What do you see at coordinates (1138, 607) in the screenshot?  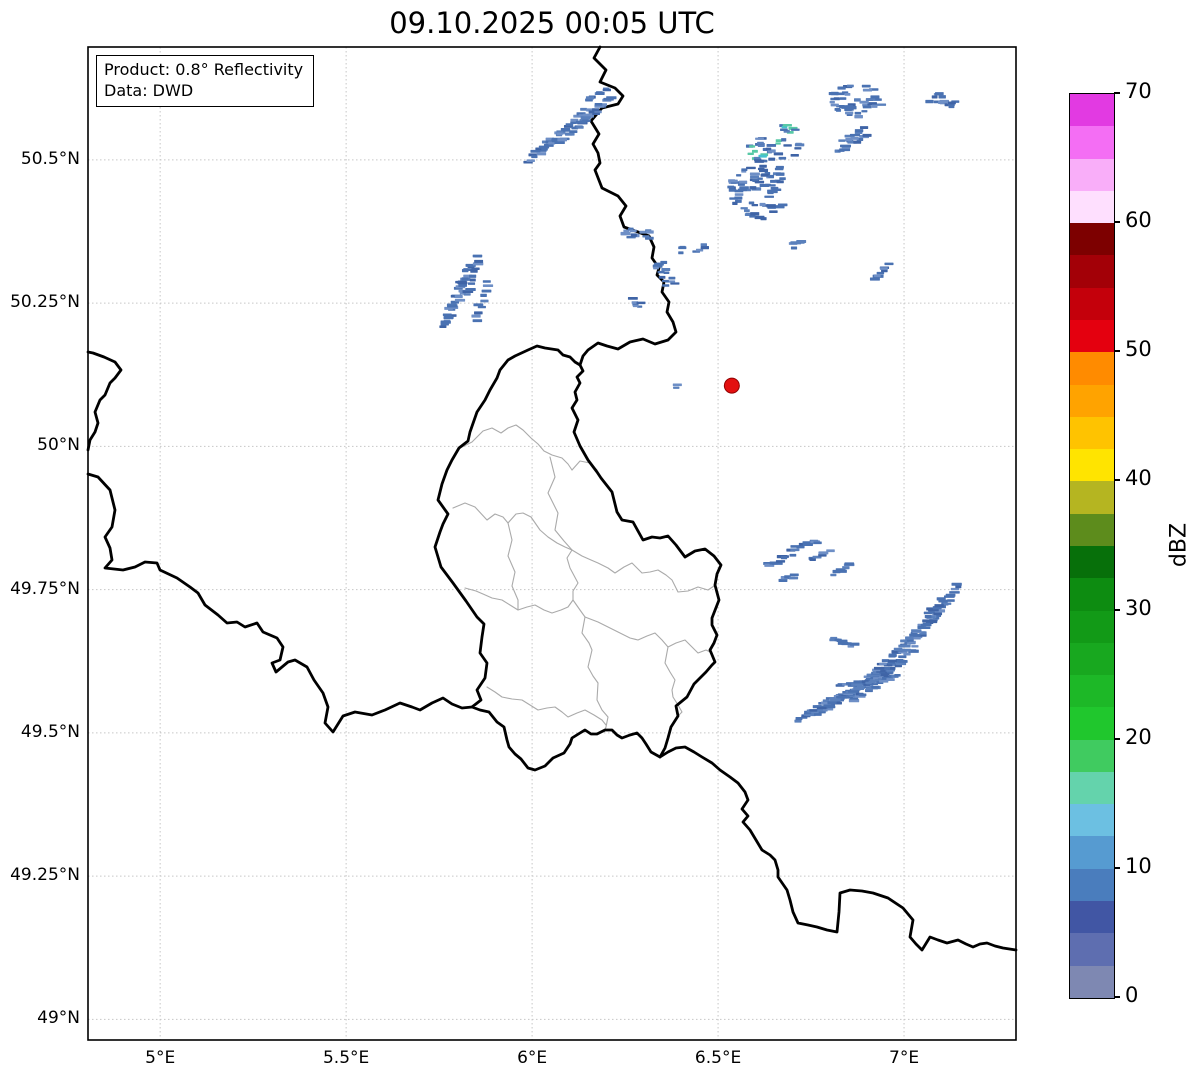 I see `colorbar-tick-label: 30` at bounding box center [1138, 607].